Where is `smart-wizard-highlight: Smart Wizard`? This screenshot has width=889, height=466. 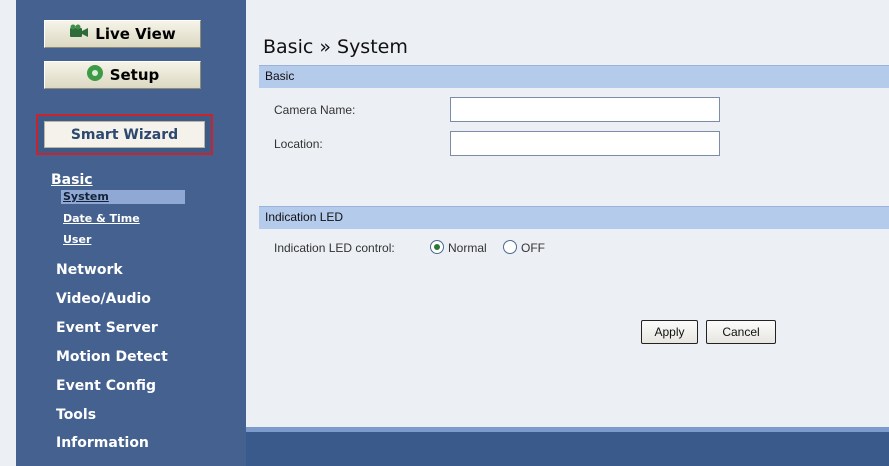 smart-wizard-highlight: Smart Wizard is located at coordinates (124, 134).